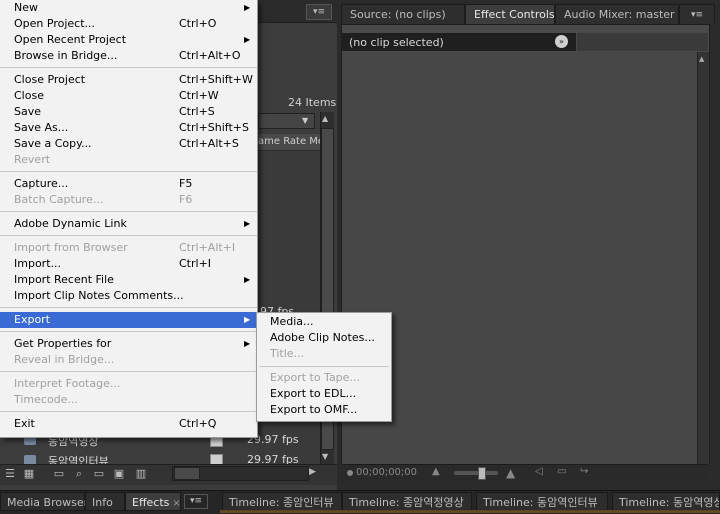  What do you see at coordinates (128, 280) in the screenshot?
I see `menu-item-import-recent-file: Import Recent File ▶` at bounding box center [128, 280].